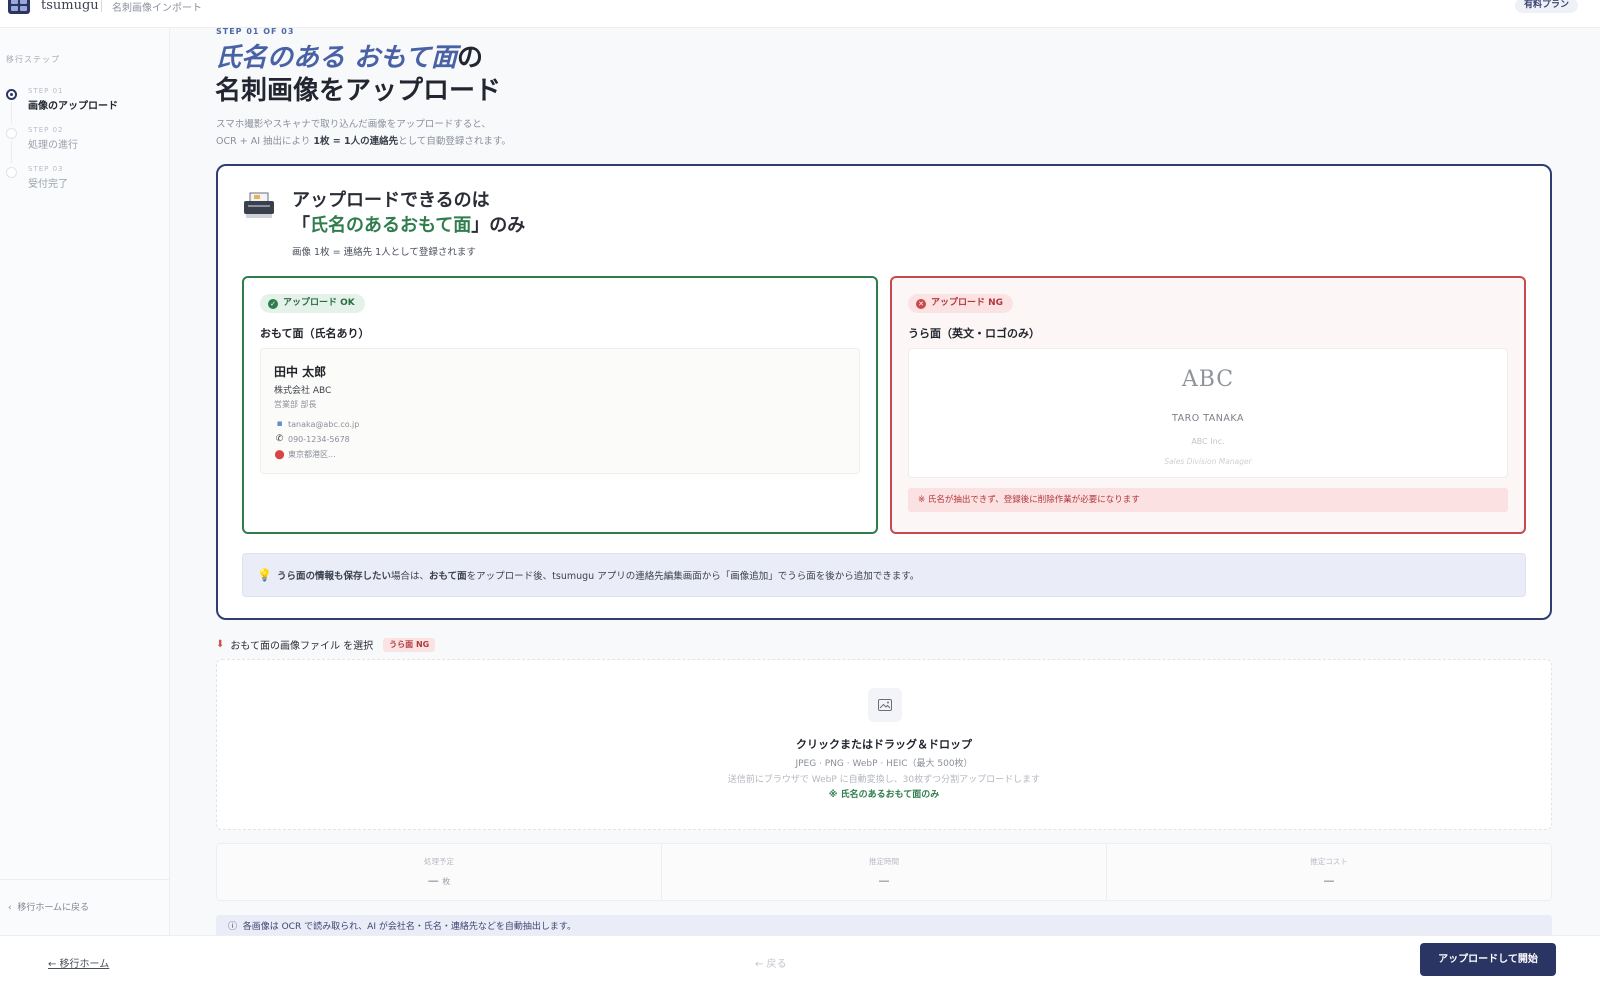 The image size is (1600, 983). I want to click on stat-planned-count: 処理予定 — 枚, so click(439, 872).